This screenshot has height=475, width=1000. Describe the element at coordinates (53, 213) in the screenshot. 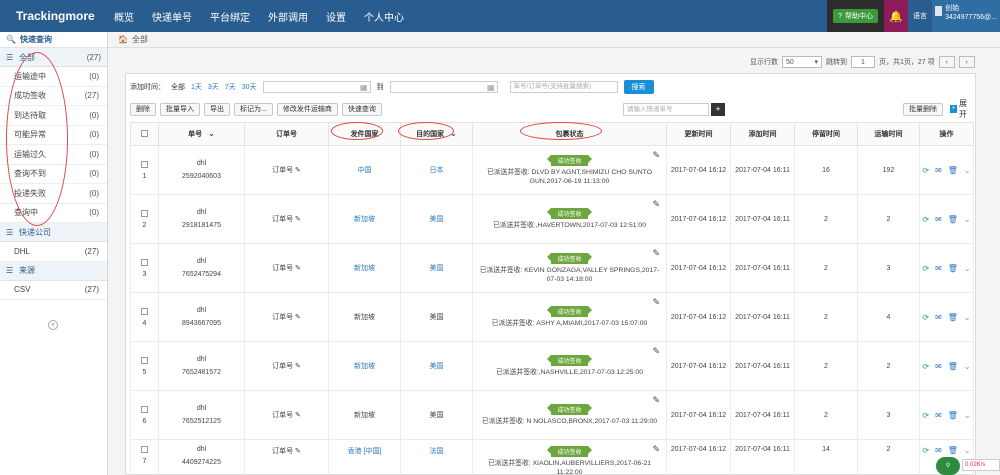

I see `sidebar-item-pending: 查询中 (0)` at that location.